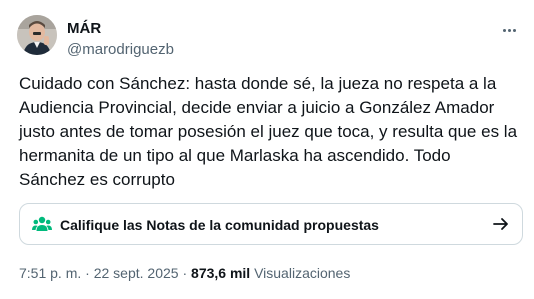 This screenshot has height=299, width=534. I want to click on more-options-button, so click(509, 30).